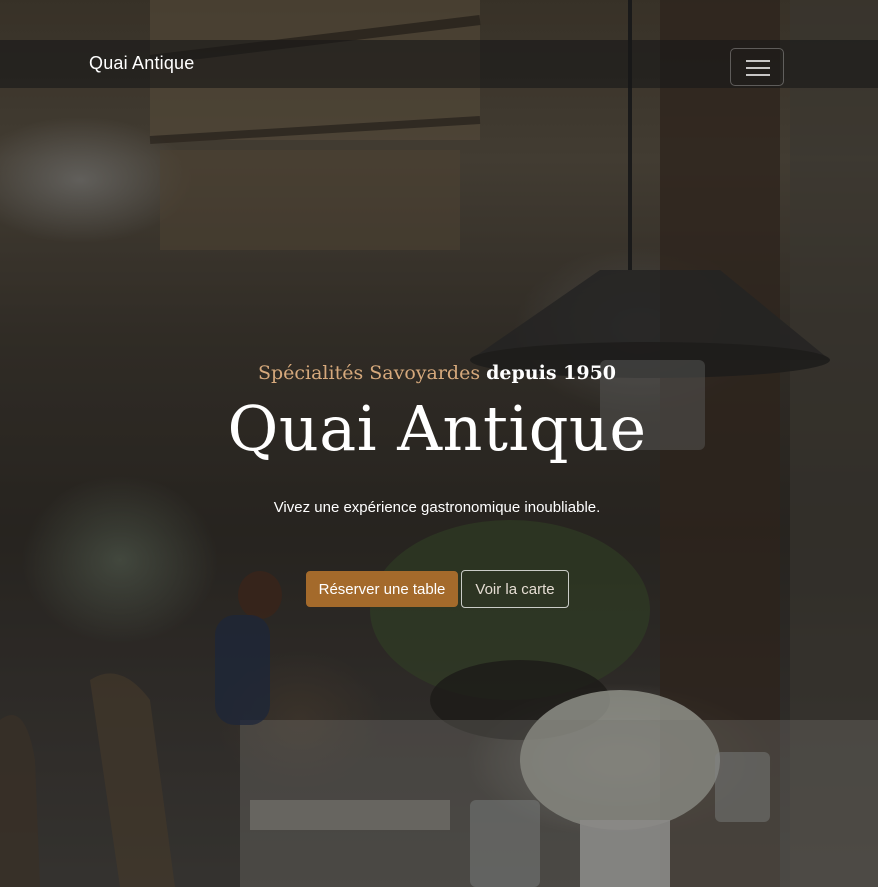 This screenshot has width=878, height=887. Describe the element at coordinates (515, 589) in the screenshot. I see `view-menu-button: Voir la carte` at that location.